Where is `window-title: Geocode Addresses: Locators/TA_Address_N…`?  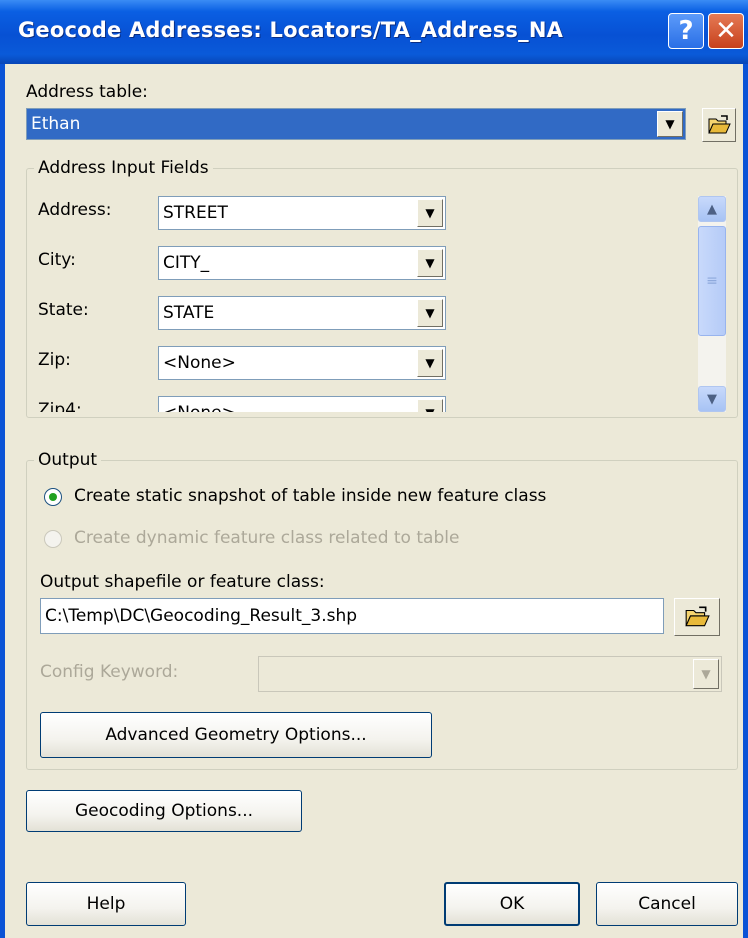
window-title: Geocode Addresses: Locators/TA_Address_N… is located at coordinates (291, 30).